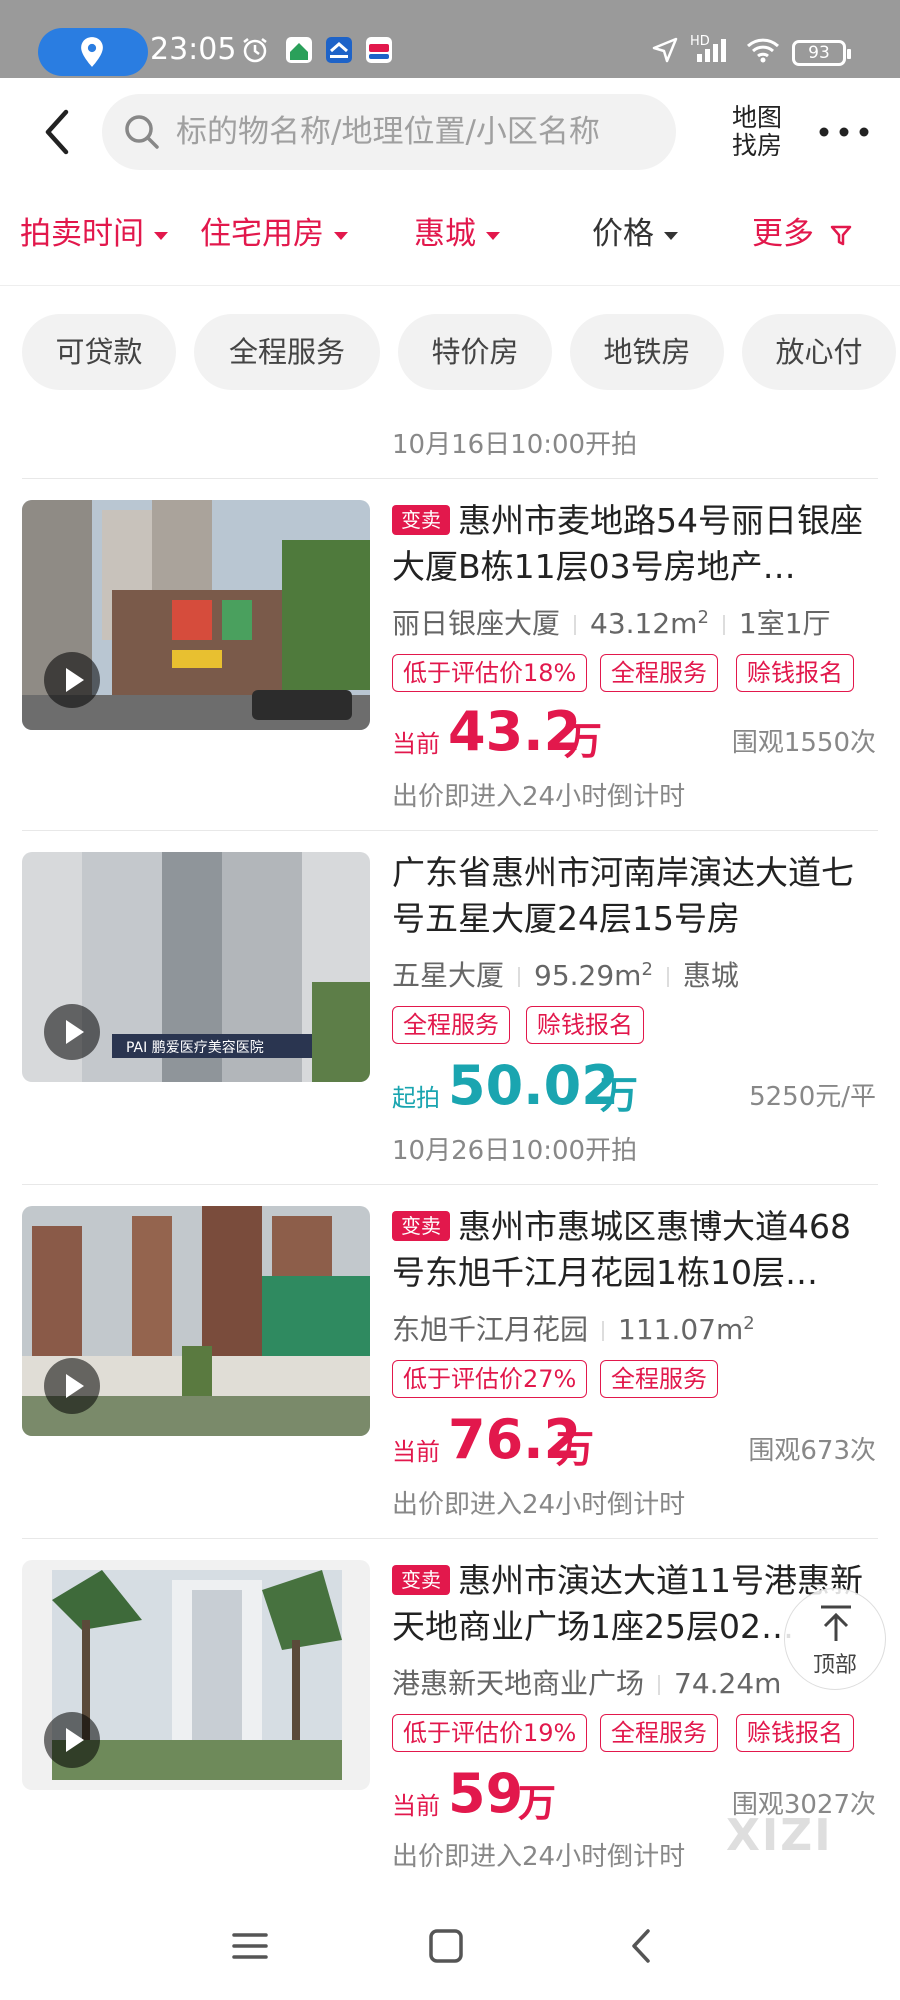  I want to click on location-indicator, so click(93, 52).